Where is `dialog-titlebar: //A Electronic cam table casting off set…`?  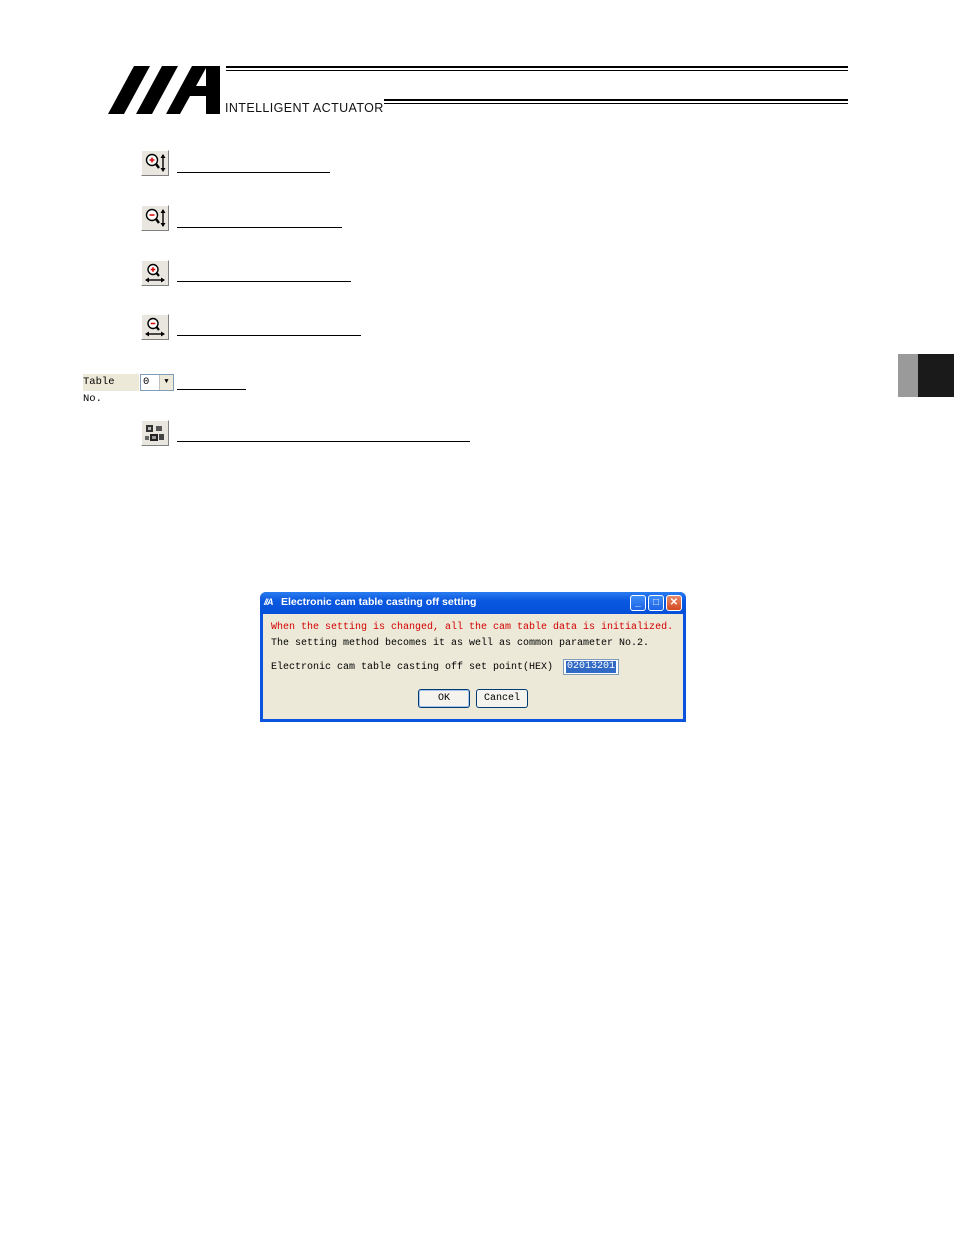
dialog-titlebar: //A Electronic cam table casting off set… is located at coordinates (473, 603).